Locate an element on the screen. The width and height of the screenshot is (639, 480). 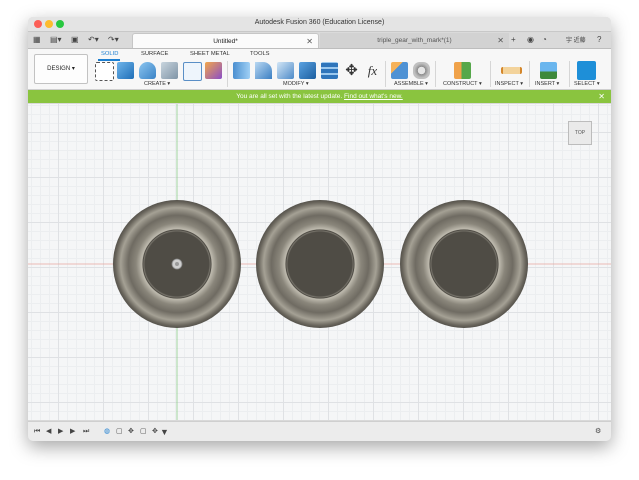
view-cube: TOP is located at coordinates (580, 133).